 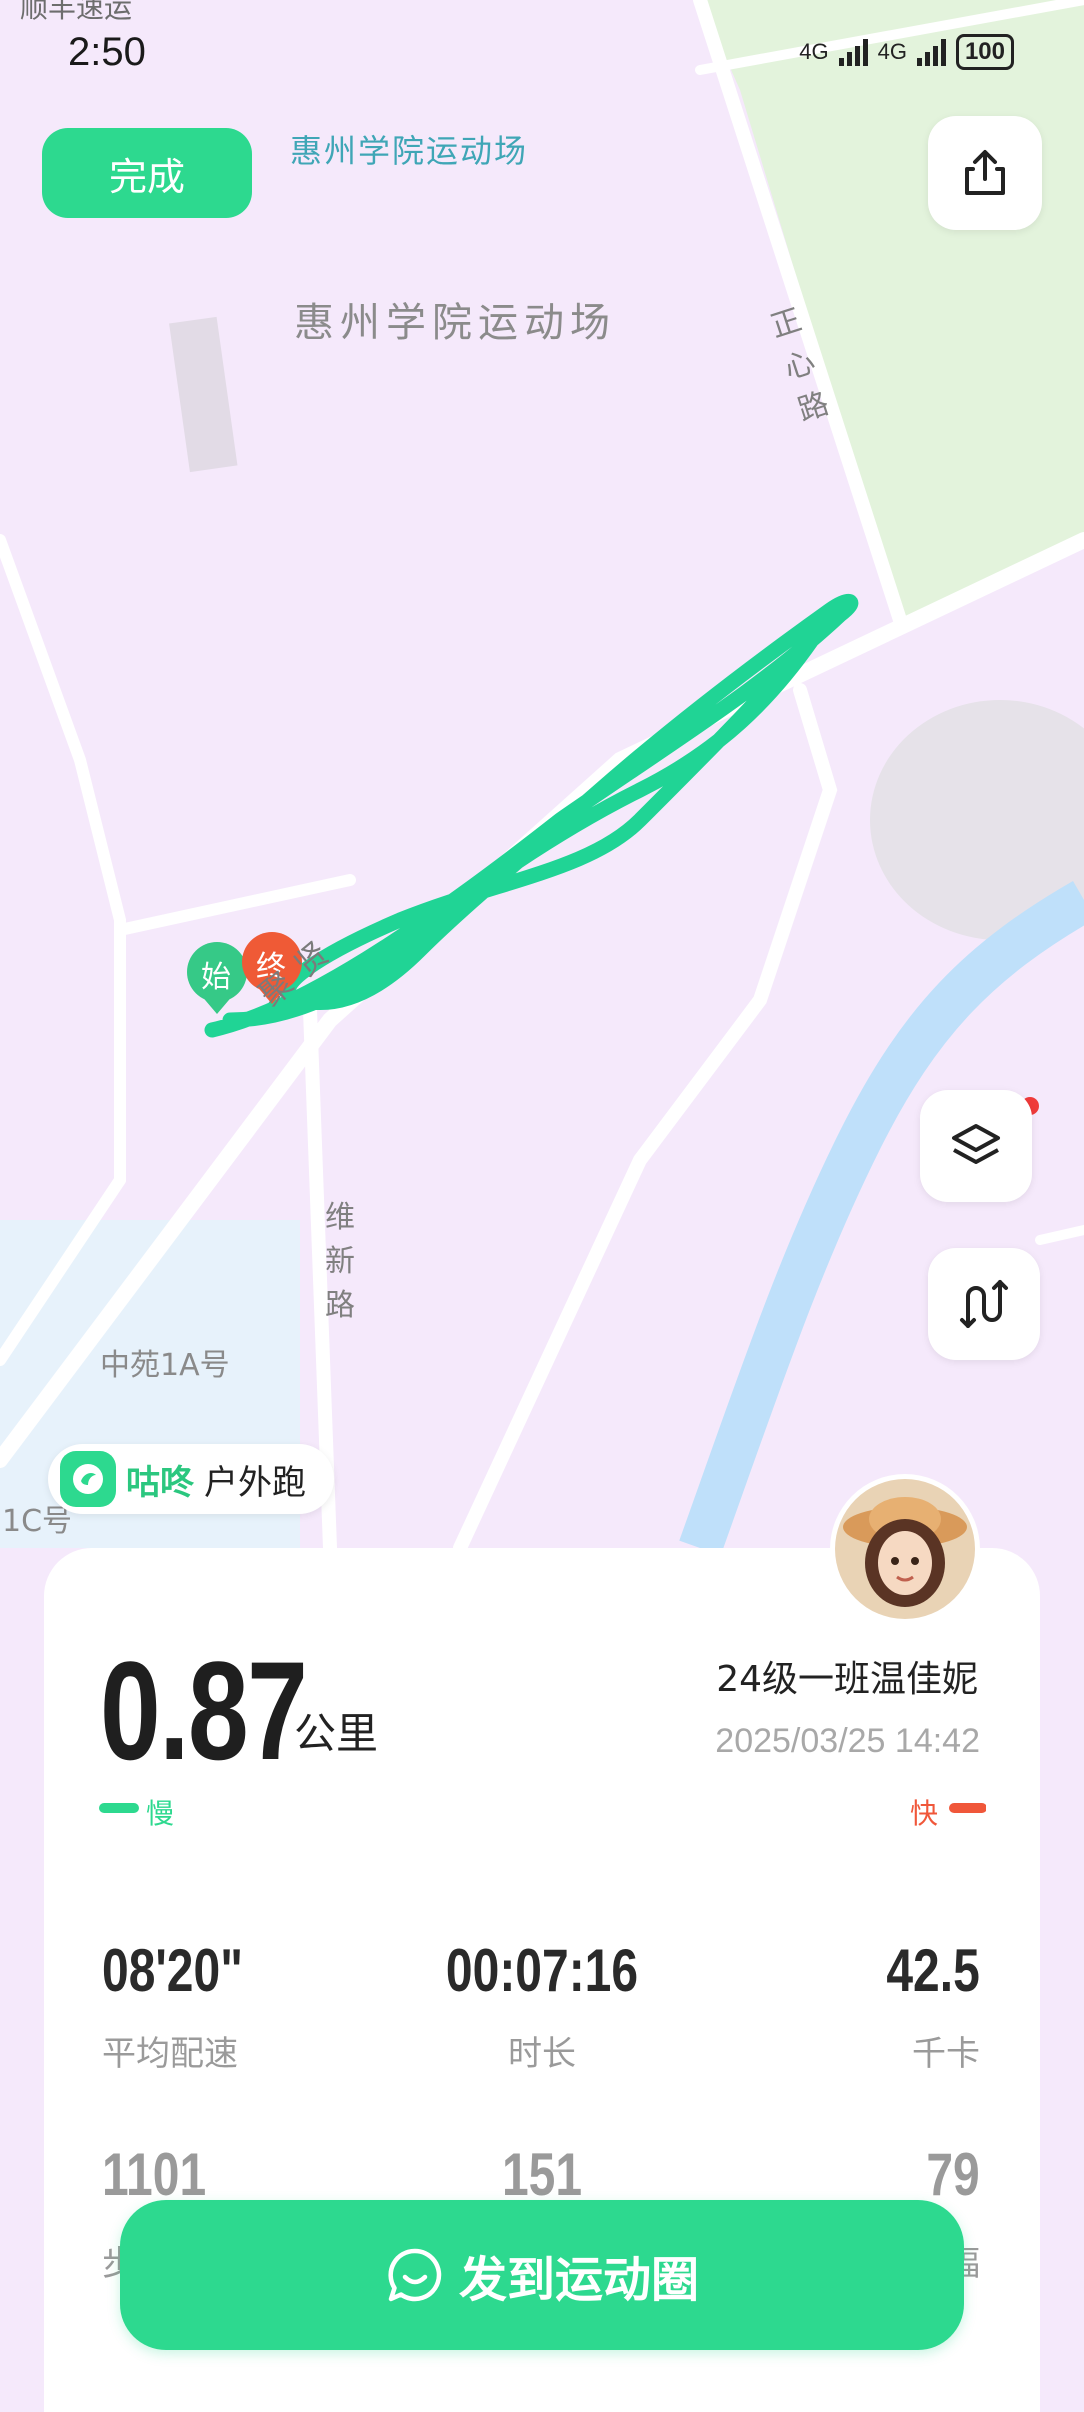 I want to click on chat-smile-icon, so click(x=415, y=2275).